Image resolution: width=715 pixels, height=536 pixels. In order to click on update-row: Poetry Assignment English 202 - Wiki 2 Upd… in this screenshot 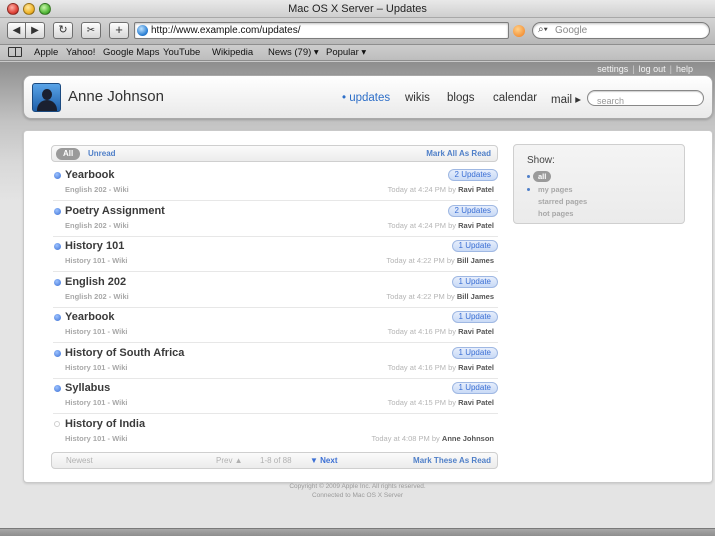, I will do `click(275, 219)`.